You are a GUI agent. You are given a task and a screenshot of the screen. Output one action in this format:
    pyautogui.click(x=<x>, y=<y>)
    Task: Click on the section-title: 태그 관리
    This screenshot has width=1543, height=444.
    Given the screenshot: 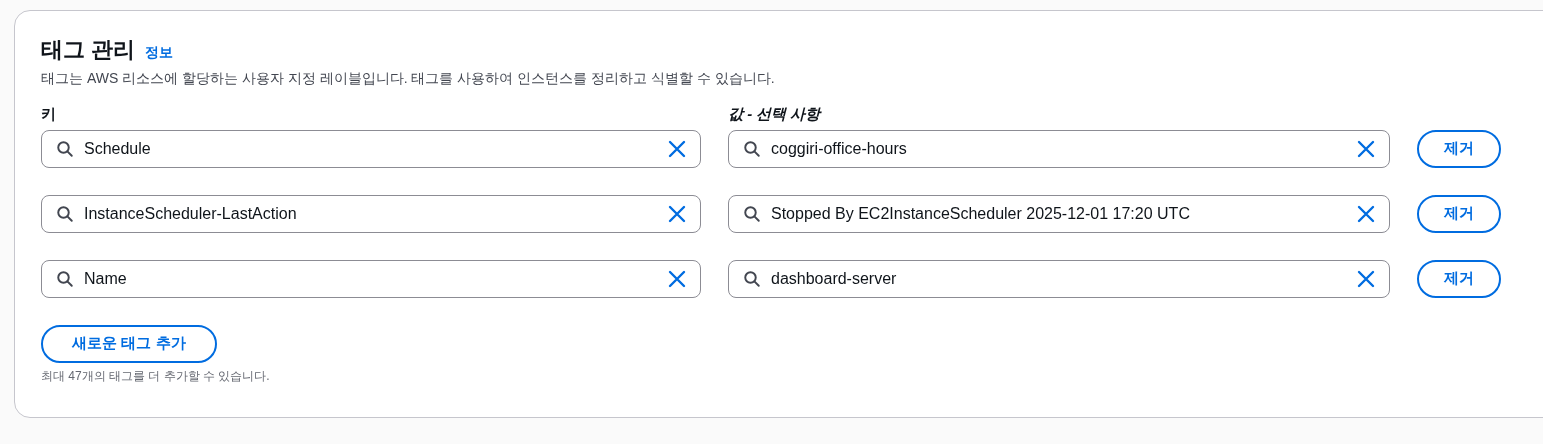 What is the action you would take?
    pyautogui.click(x=88, y=50)
    